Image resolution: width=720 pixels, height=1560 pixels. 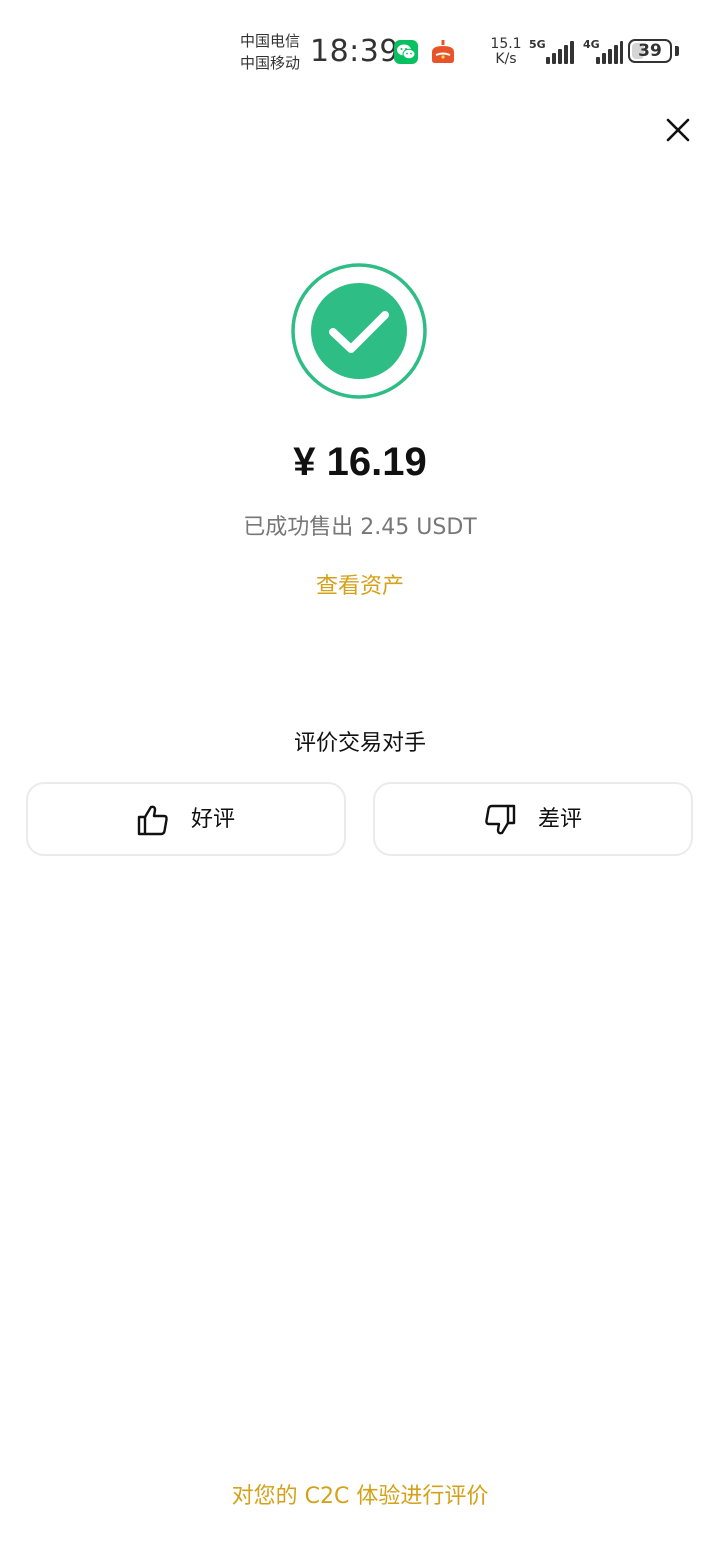 I want to click on signal-5g-indicator: 5G, so click(x=553, y=52).